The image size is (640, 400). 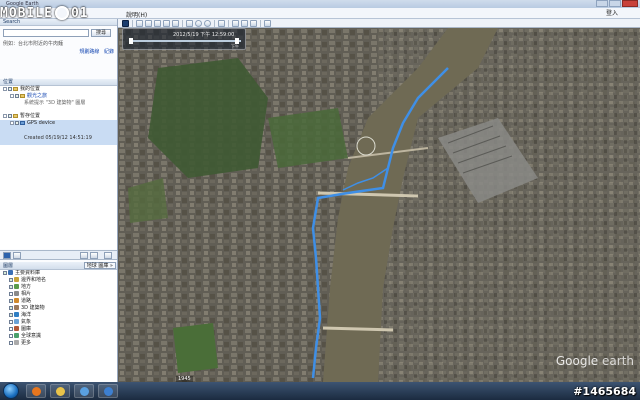 What do you see at coordinates (131, 41) in the screenshot?
I see `time-slider-start-handle` at bounding box center [131, 41].